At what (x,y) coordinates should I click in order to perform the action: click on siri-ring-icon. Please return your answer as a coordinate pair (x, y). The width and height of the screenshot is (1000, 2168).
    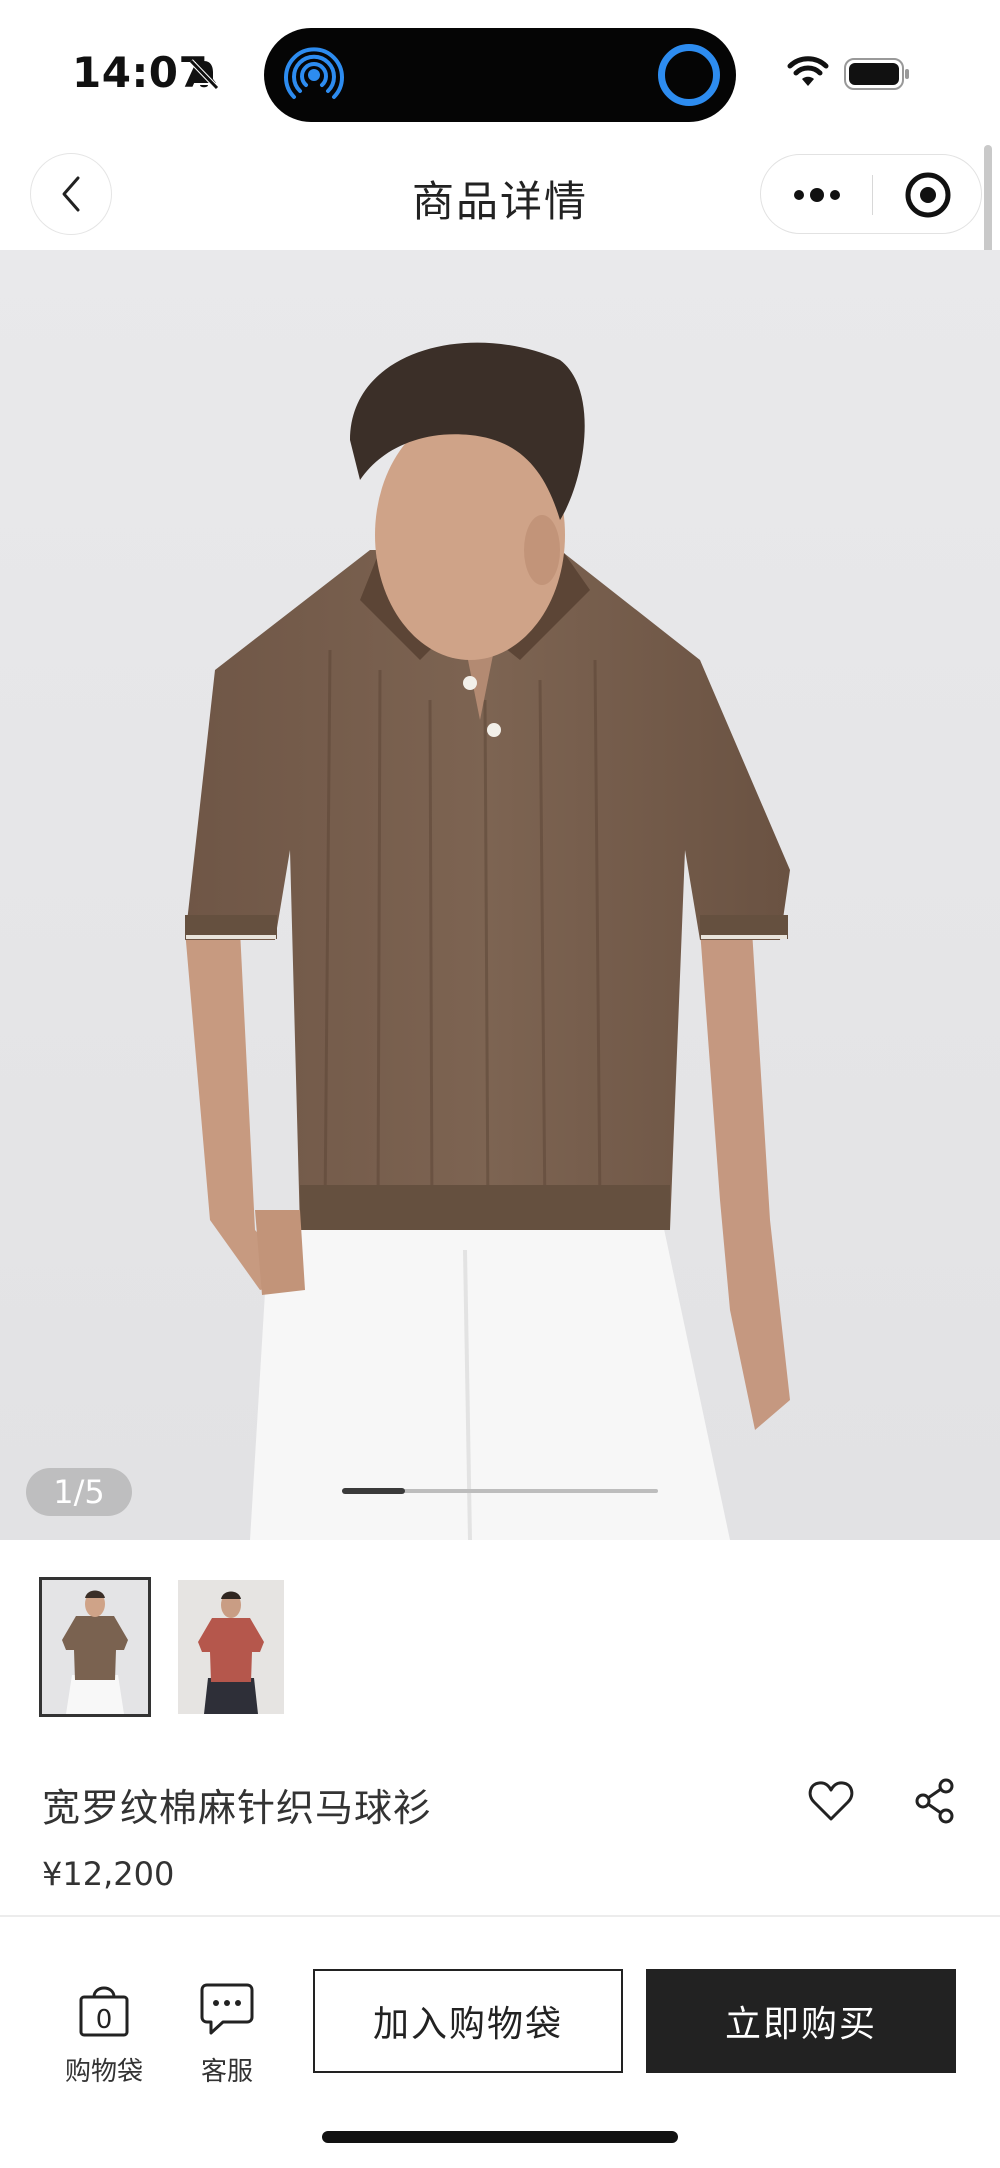
    Looking at the image, I should click on (689, 75).